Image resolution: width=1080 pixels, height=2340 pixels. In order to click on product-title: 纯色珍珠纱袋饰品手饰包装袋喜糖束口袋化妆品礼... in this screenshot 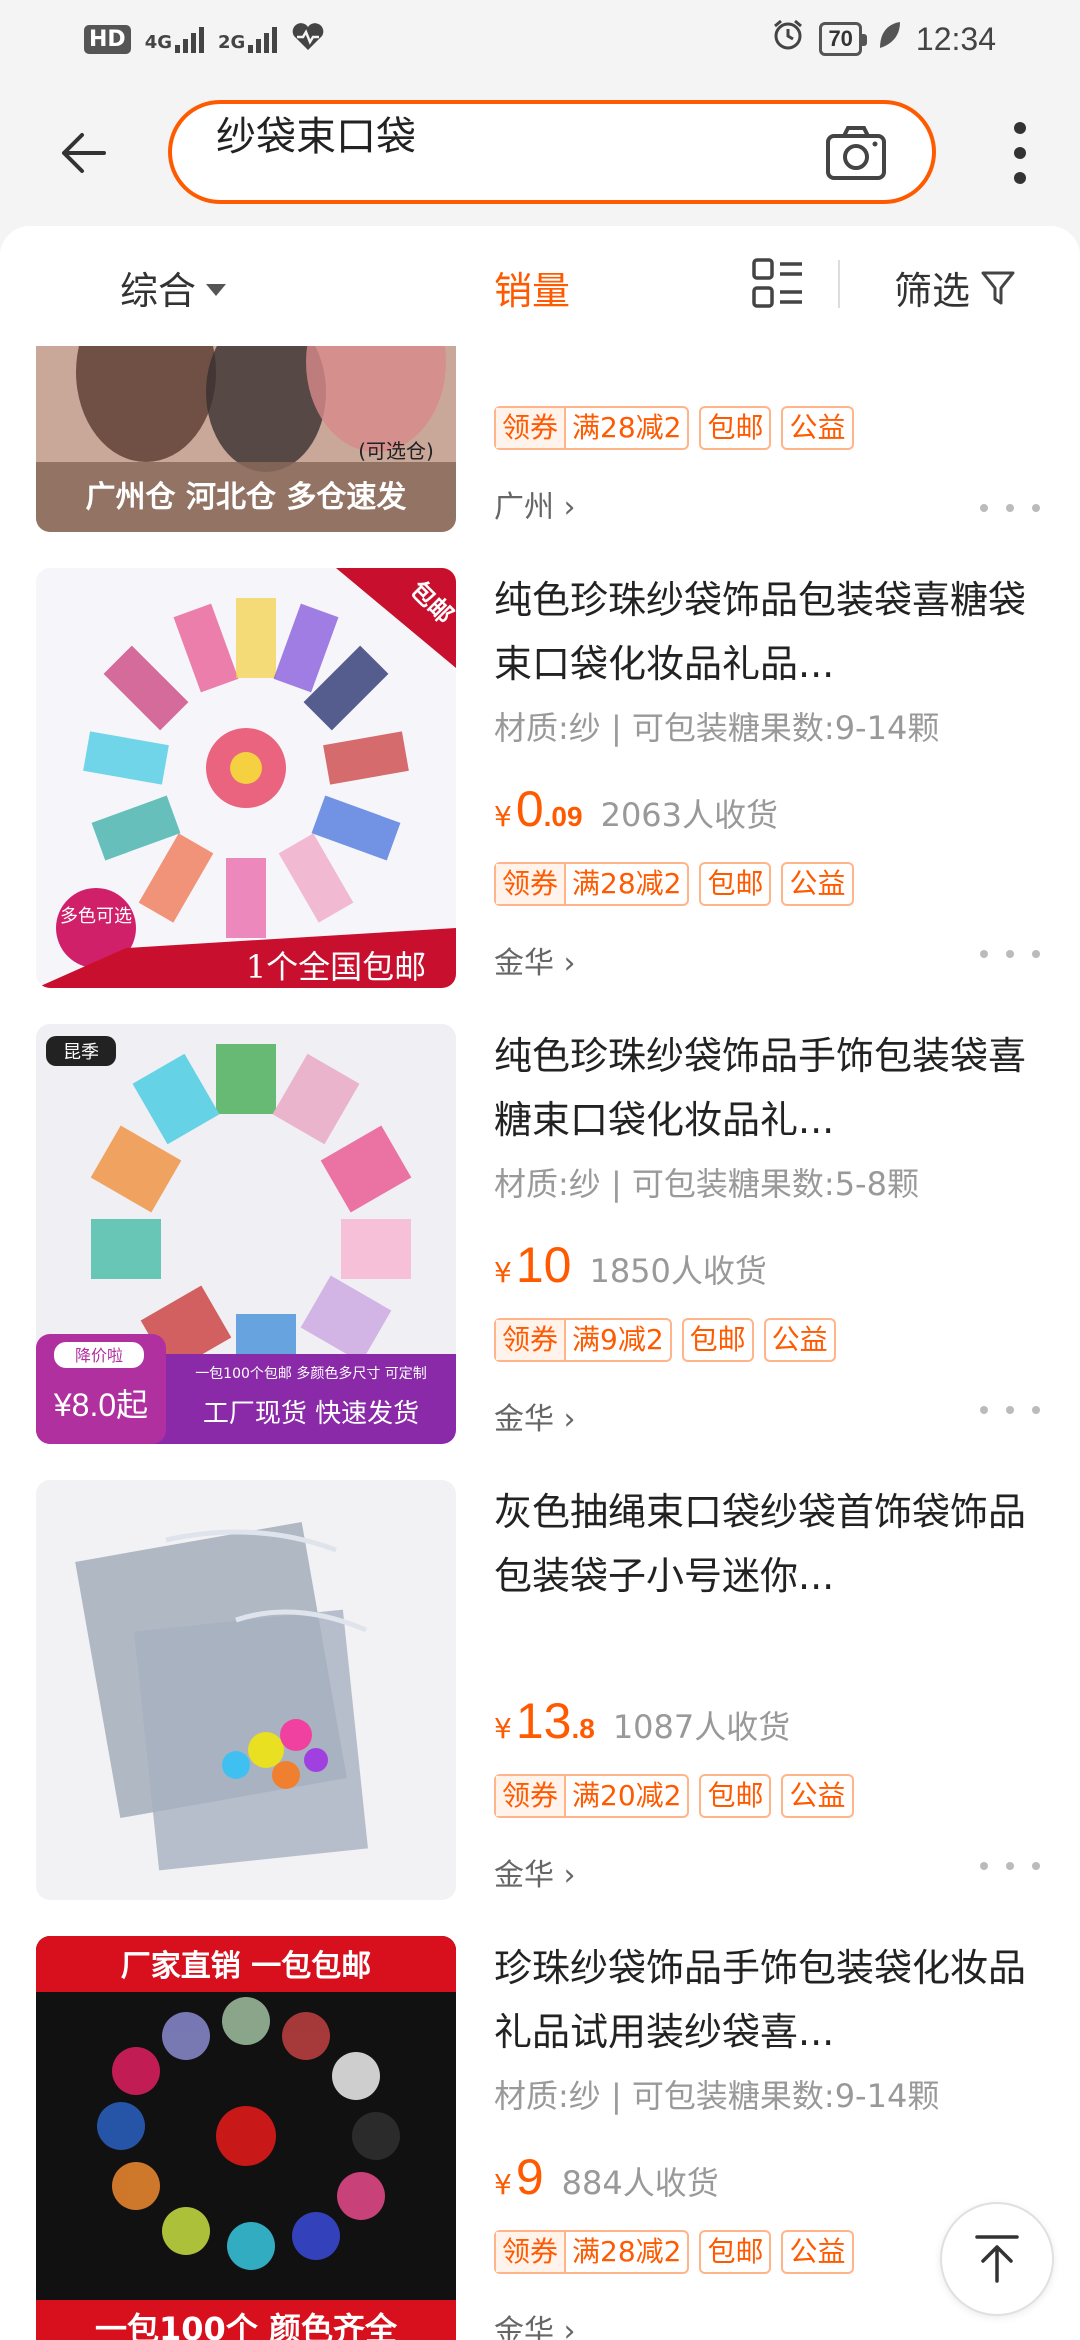, I will do `click(764, 1088)`.